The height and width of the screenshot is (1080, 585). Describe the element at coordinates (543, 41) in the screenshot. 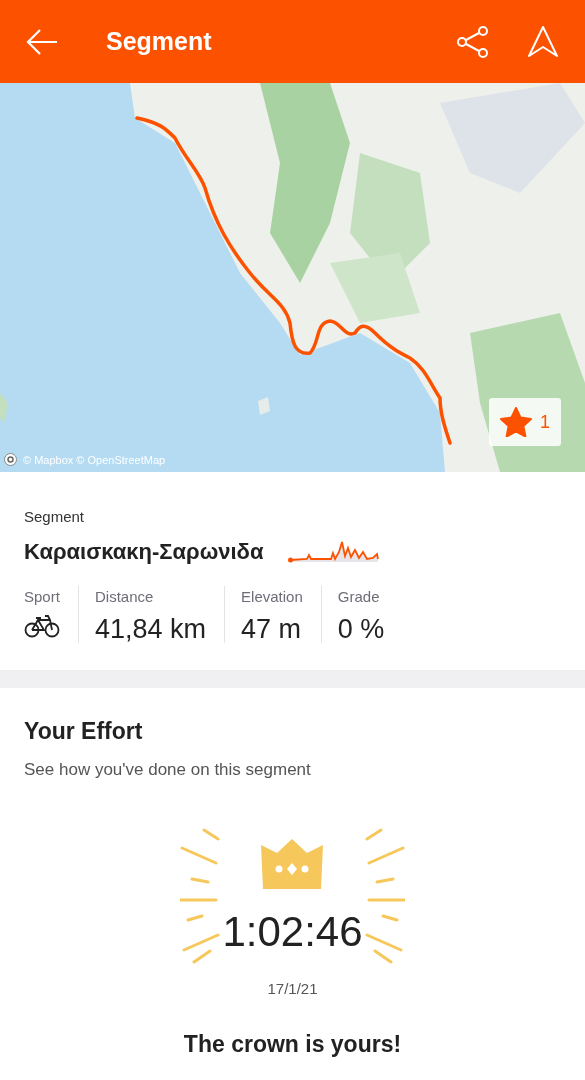

I see `navigate-button` at that location.